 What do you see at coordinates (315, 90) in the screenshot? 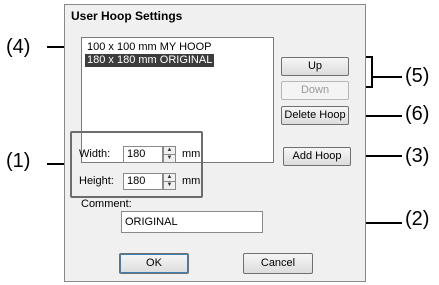
I see `down-button: Down` at bounding box center [315, 90].